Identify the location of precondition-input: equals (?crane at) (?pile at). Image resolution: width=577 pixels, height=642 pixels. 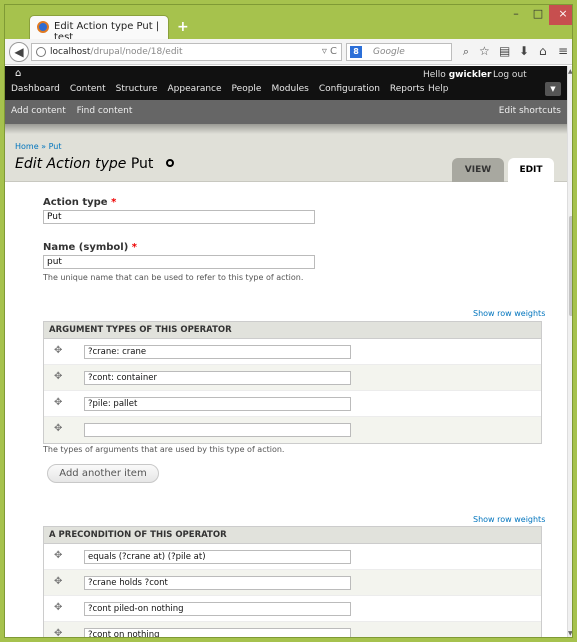
(217, 557).